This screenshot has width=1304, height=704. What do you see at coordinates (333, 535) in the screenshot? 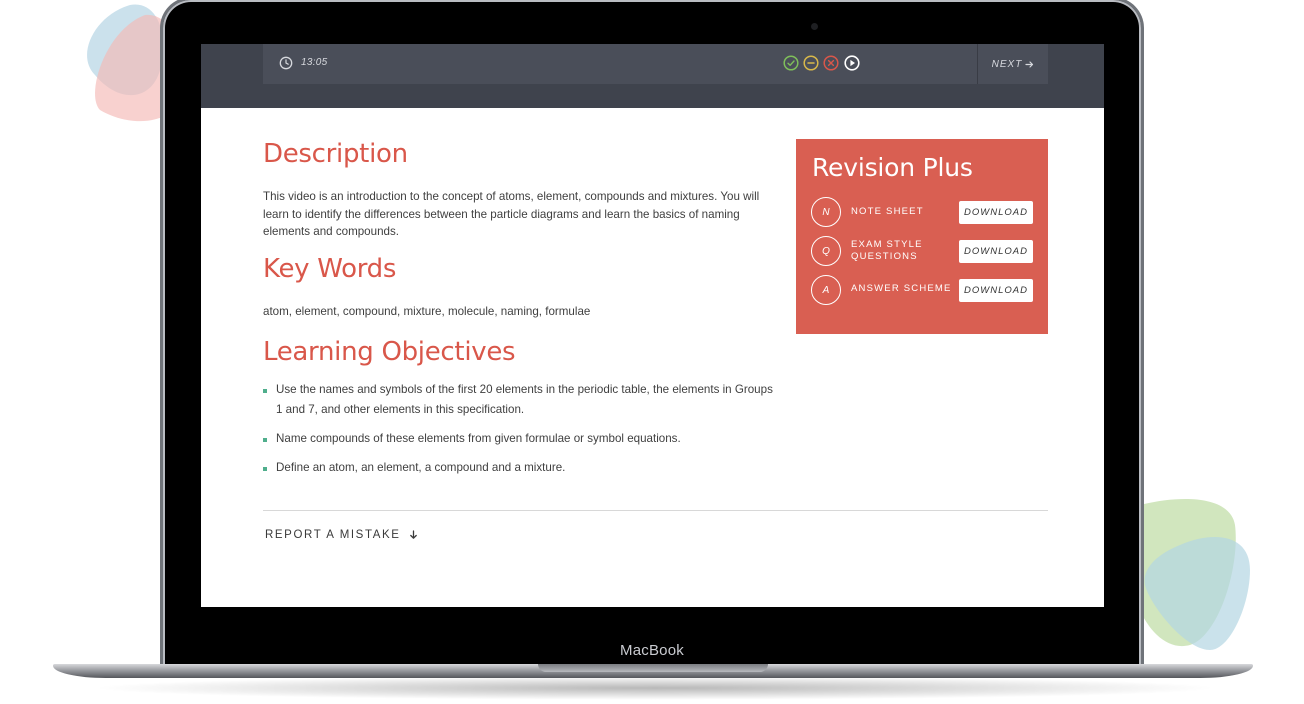
I see `report-mistake-label: REPORT A MISTAKE` at bounding box center [333, 535].